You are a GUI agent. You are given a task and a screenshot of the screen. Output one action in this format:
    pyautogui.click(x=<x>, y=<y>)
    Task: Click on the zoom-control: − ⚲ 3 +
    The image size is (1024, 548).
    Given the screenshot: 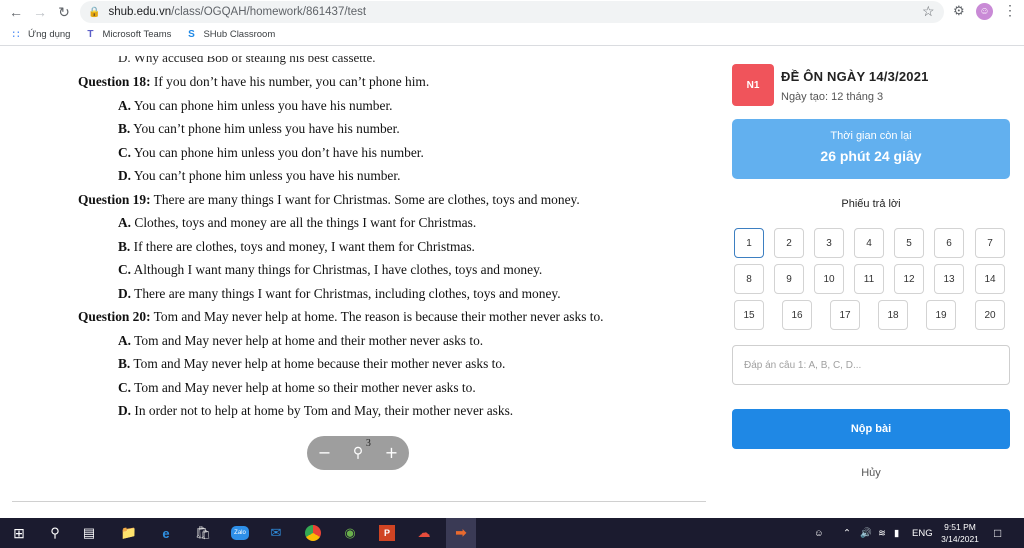 What is the action you would take?
    pyautogui.click(x=358, y=453)
    